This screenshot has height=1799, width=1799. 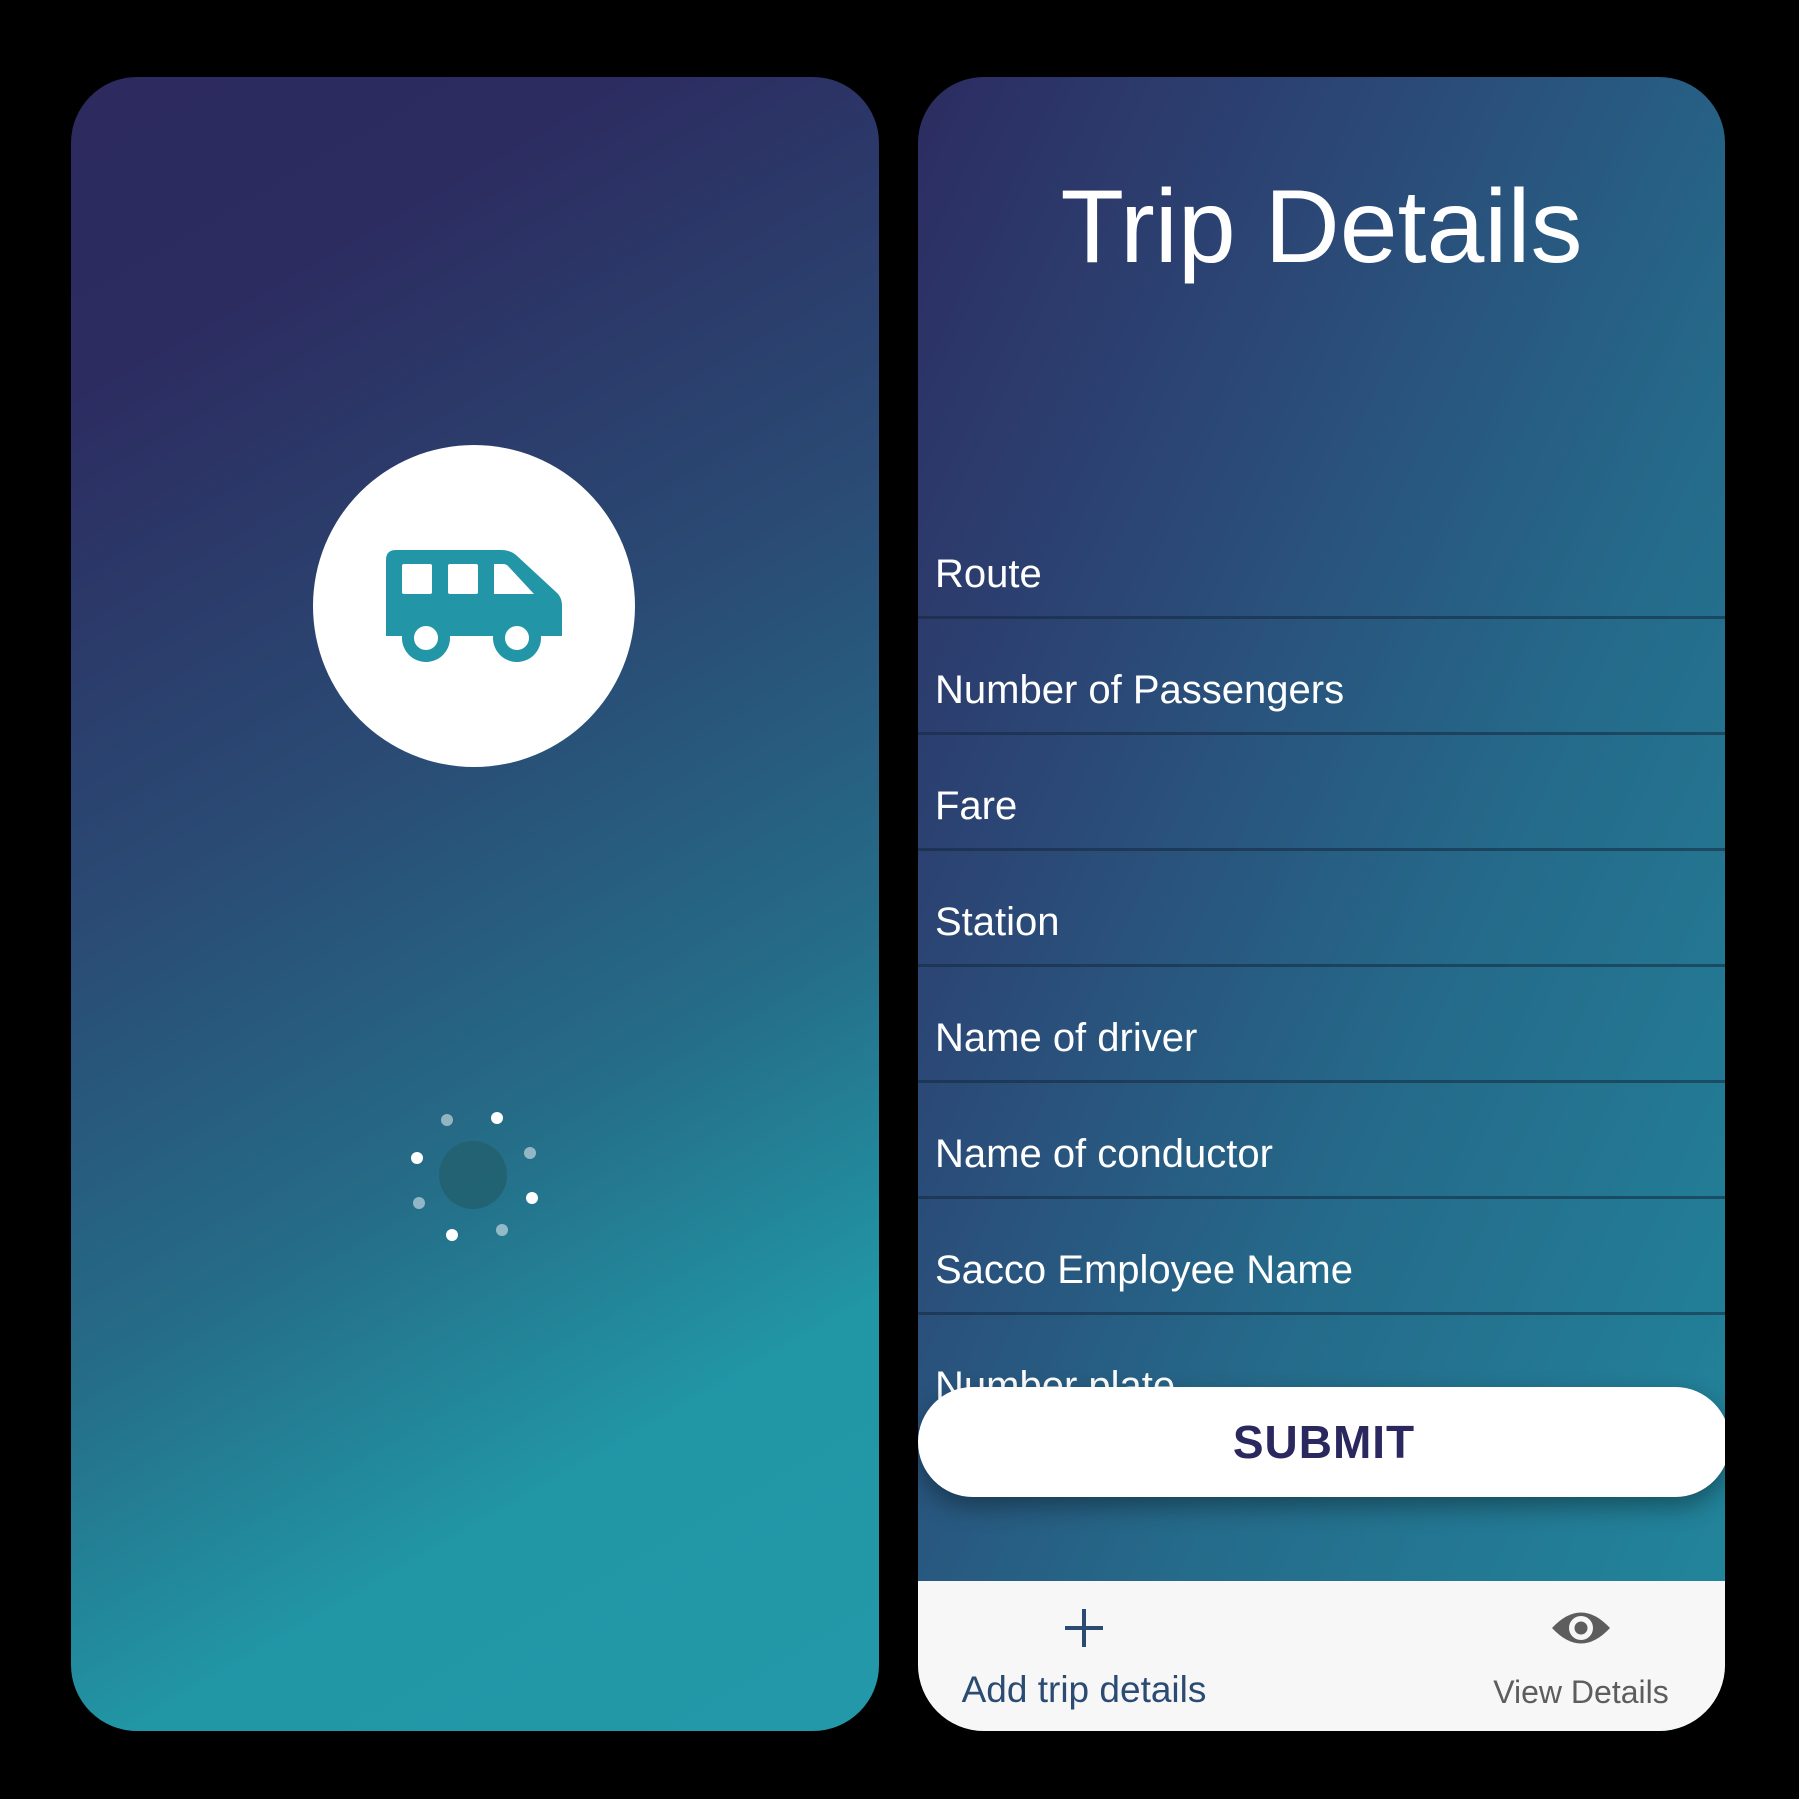 I want to click on conductor-name-field: Name of conductor, so click(x=1321, y=1141).